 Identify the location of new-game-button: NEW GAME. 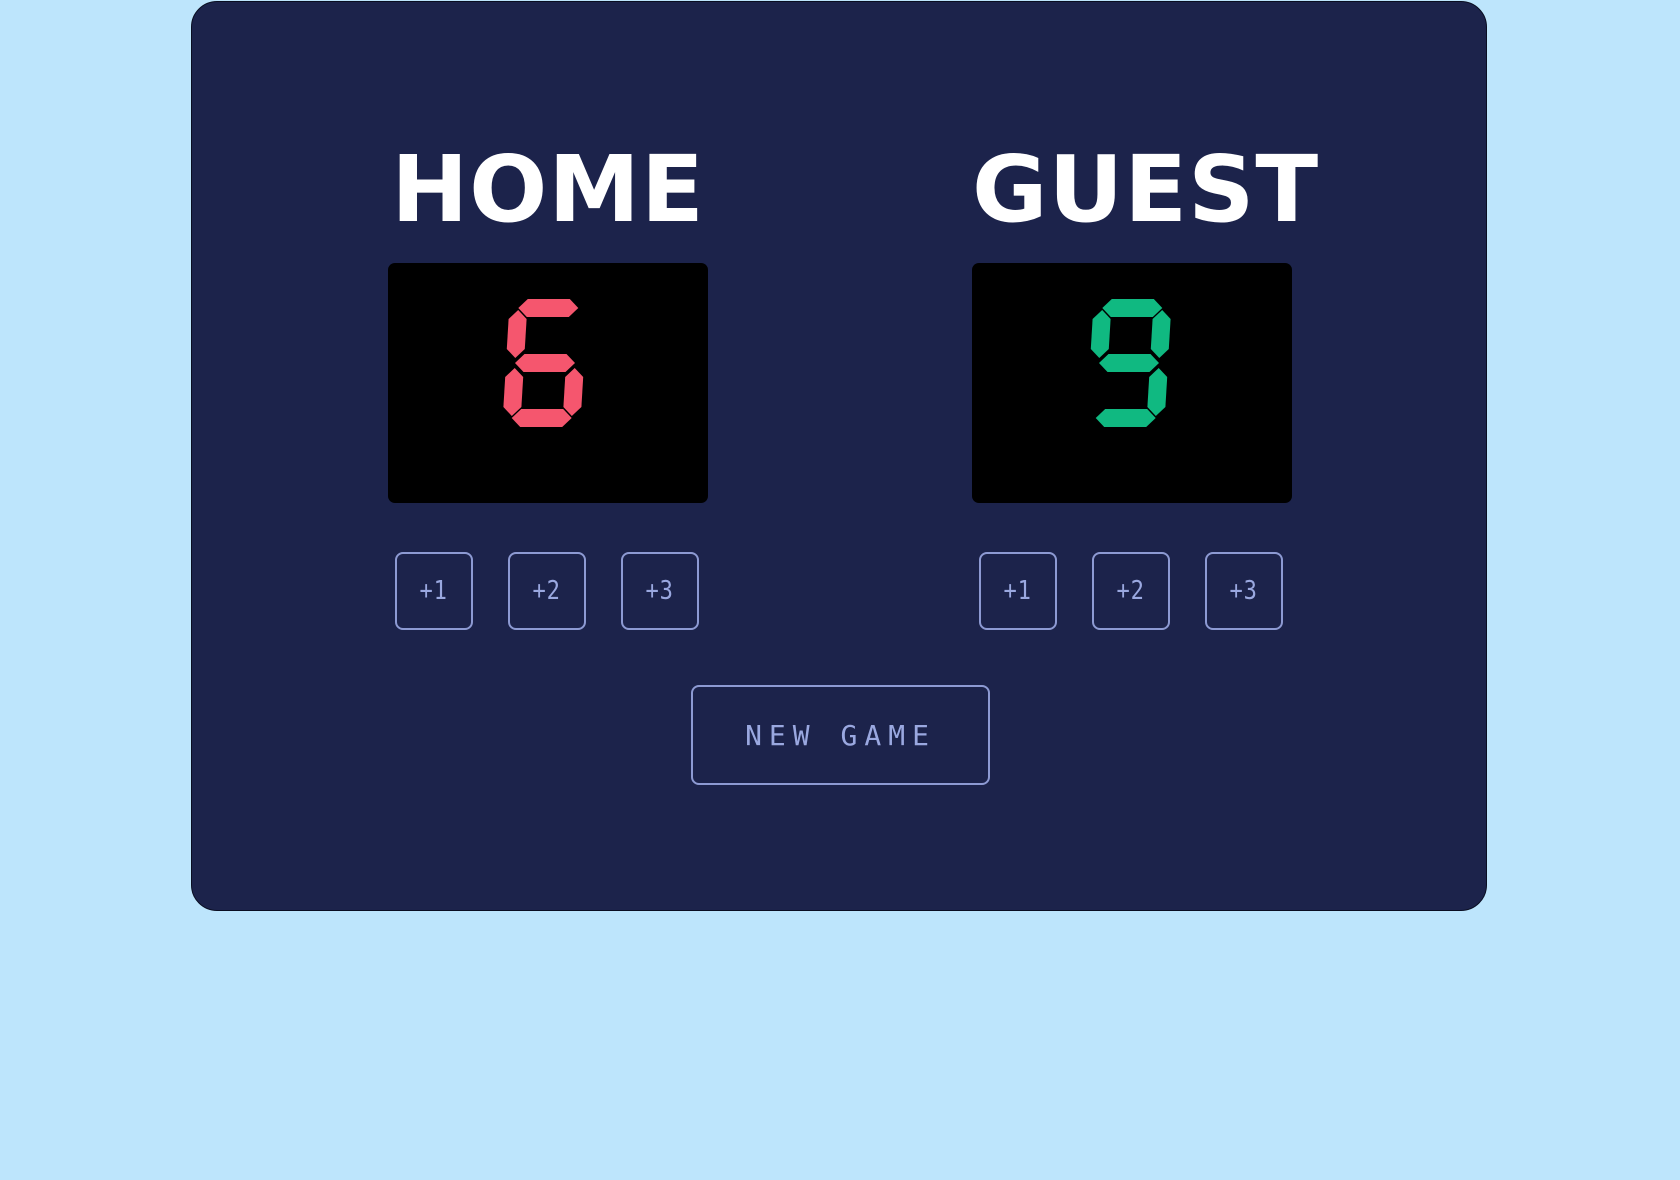
(840, 735).